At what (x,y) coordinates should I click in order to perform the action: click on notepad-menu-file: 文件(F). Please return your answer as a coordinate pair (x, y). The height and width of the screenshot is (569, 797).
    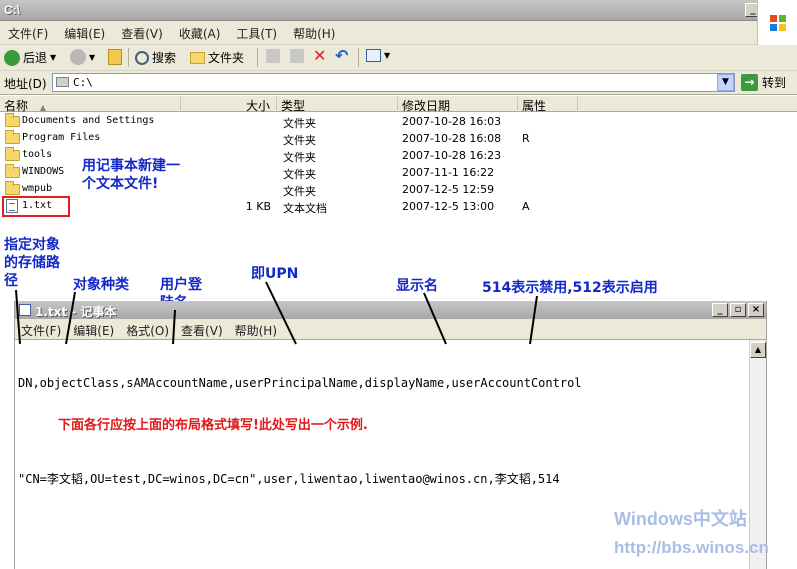
    Looking at the image, I should click on (41, 330).